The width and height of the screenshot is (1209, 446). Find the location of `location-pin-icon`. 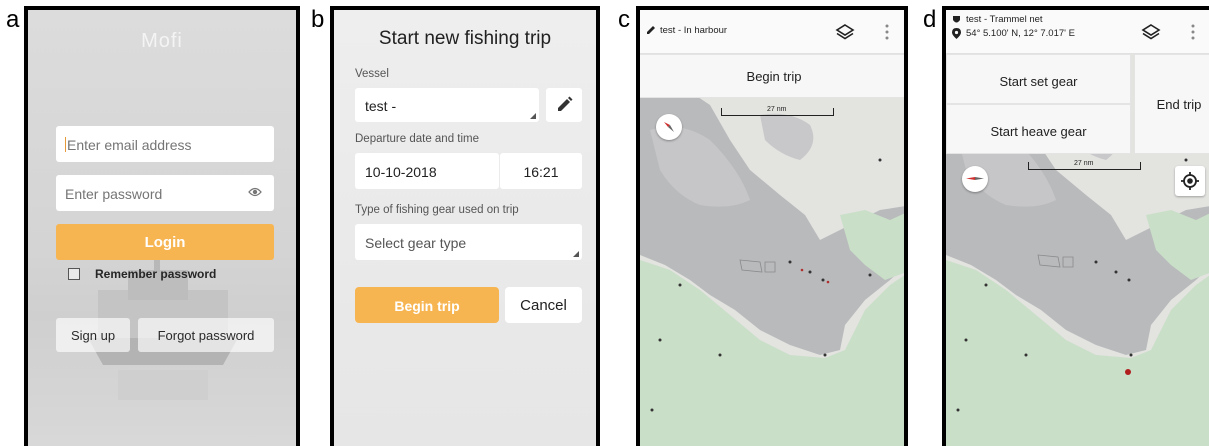

location-pin-icon is located at coordinates (956, 33).